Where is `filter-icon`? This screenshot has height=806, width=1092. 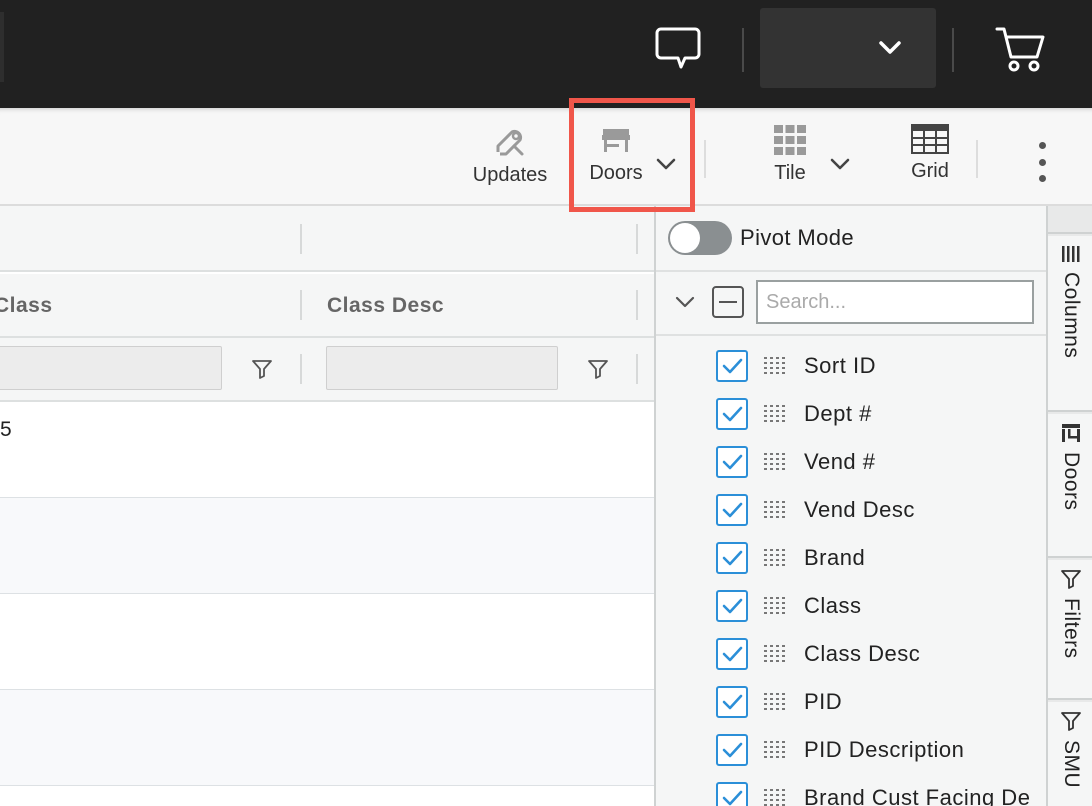
filter-icon is located at coordinates (1071, 721).